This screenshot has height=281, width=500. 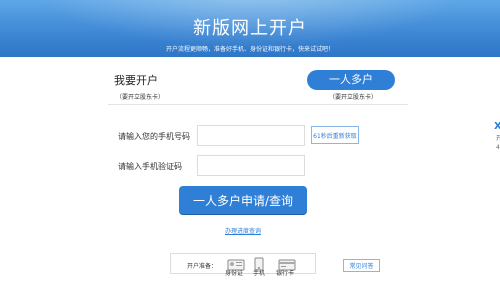 I want to click on code-label: 请输入手机验证码, so click(x=150, y=166).